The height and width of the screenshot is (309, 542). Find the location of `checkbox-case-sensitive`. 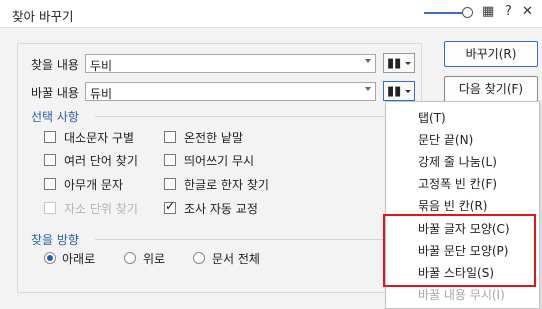

checkbox-case-sensitive is located at coordinates (50, 137).